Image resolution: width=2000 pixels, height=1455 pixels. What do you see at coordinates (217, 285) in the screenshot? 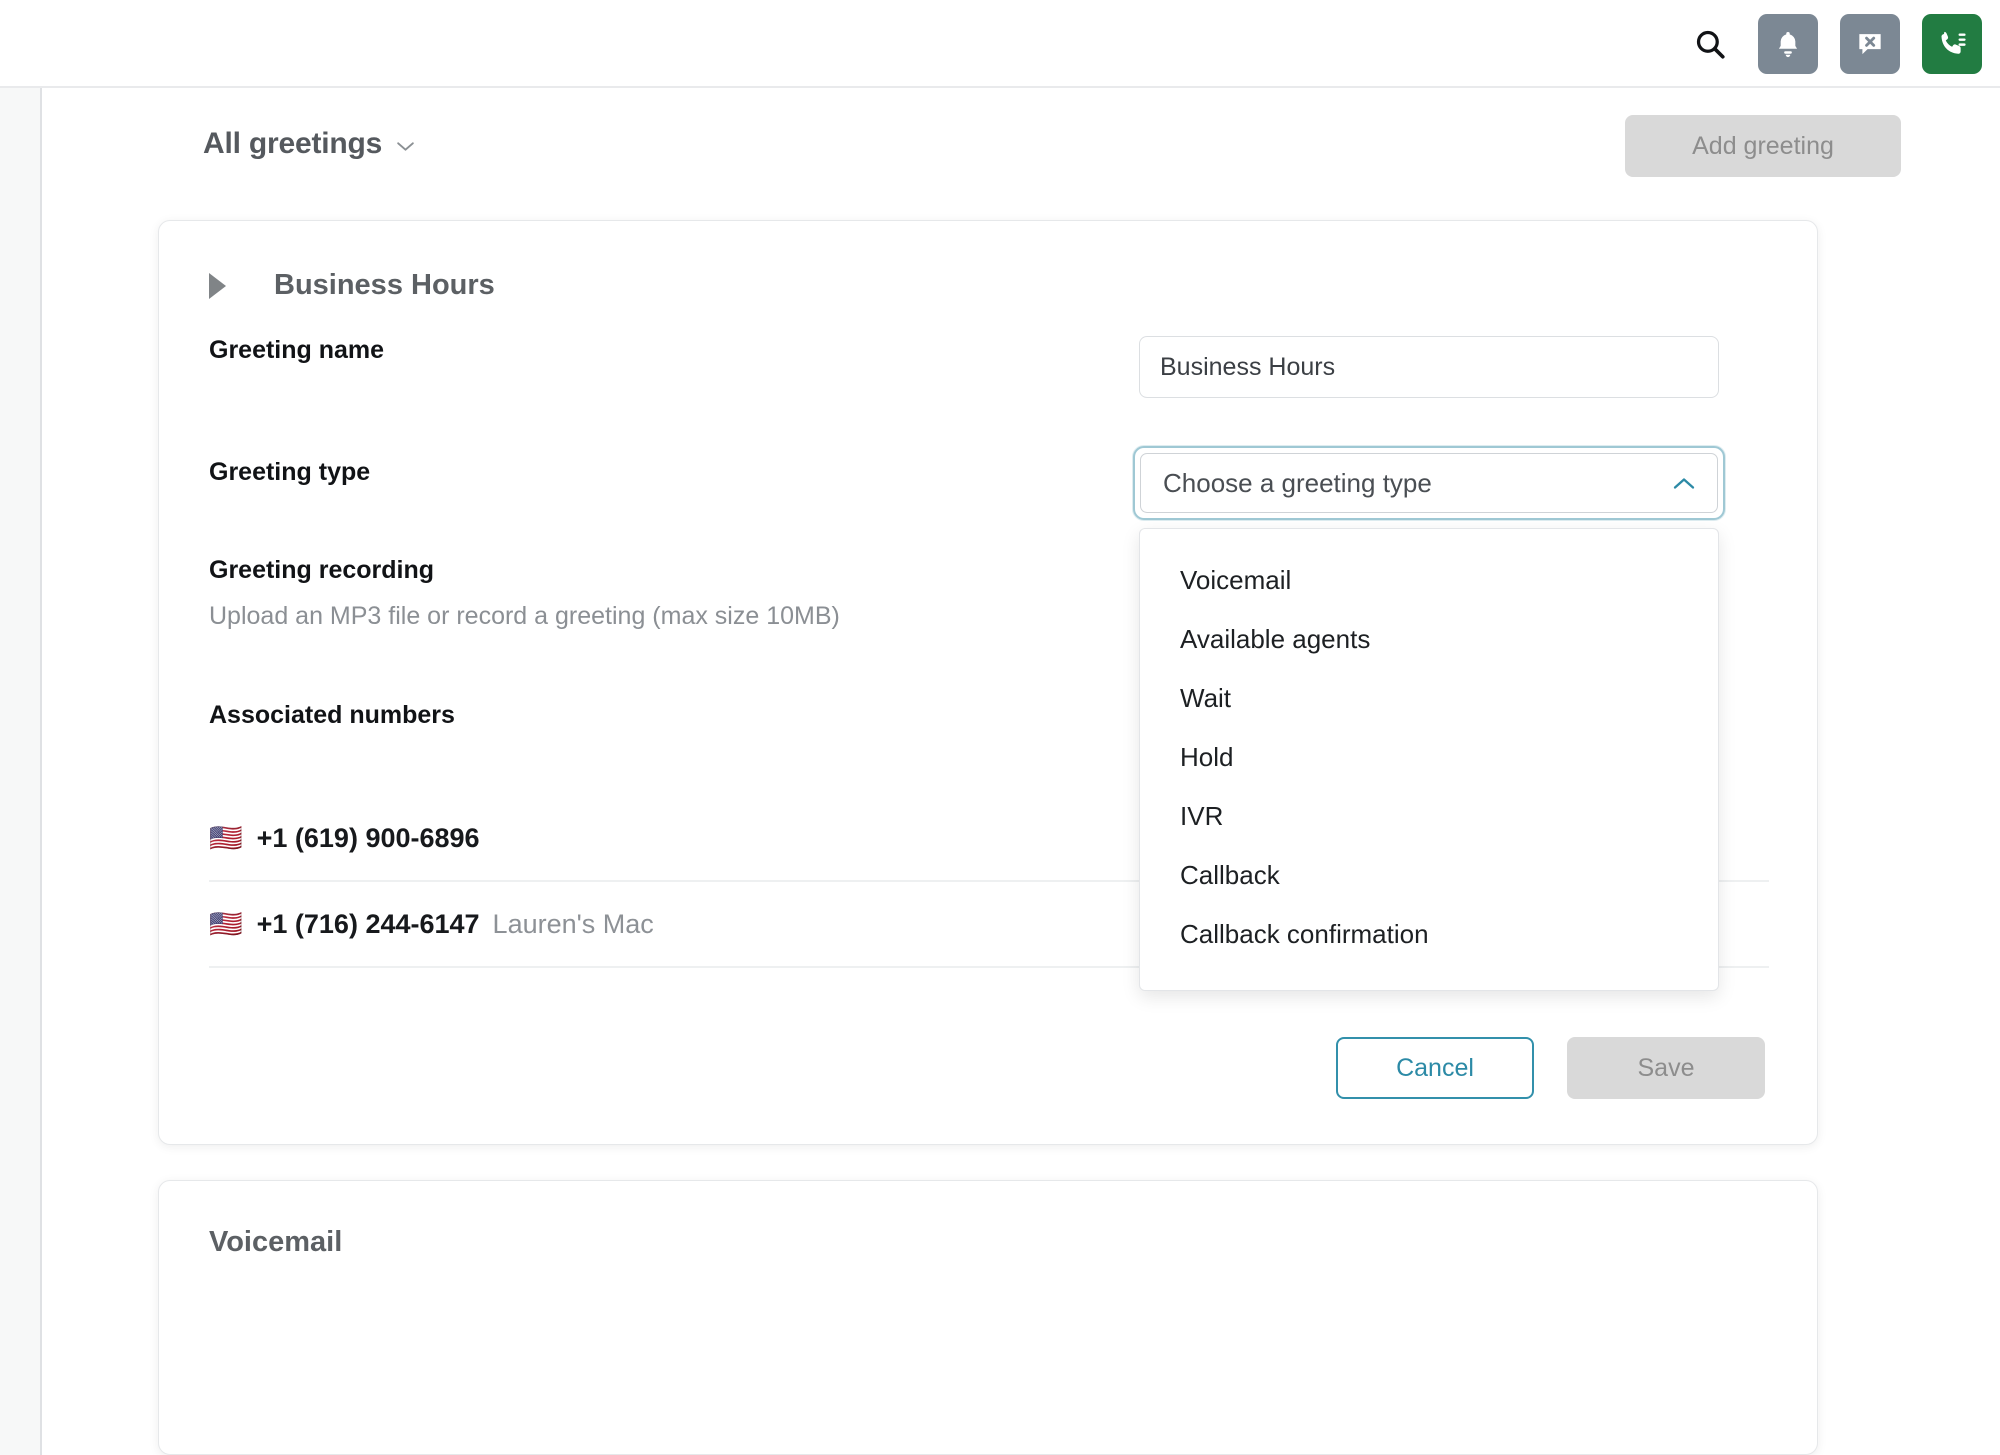
I see `caret-right-icon` at bounding box center [217, 285].